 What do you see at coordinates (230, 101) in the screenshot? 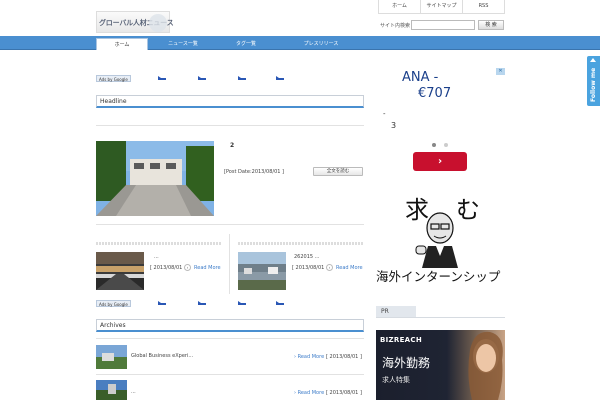
I see `headline-section-title: Headline` at bounding box center [230, 101].